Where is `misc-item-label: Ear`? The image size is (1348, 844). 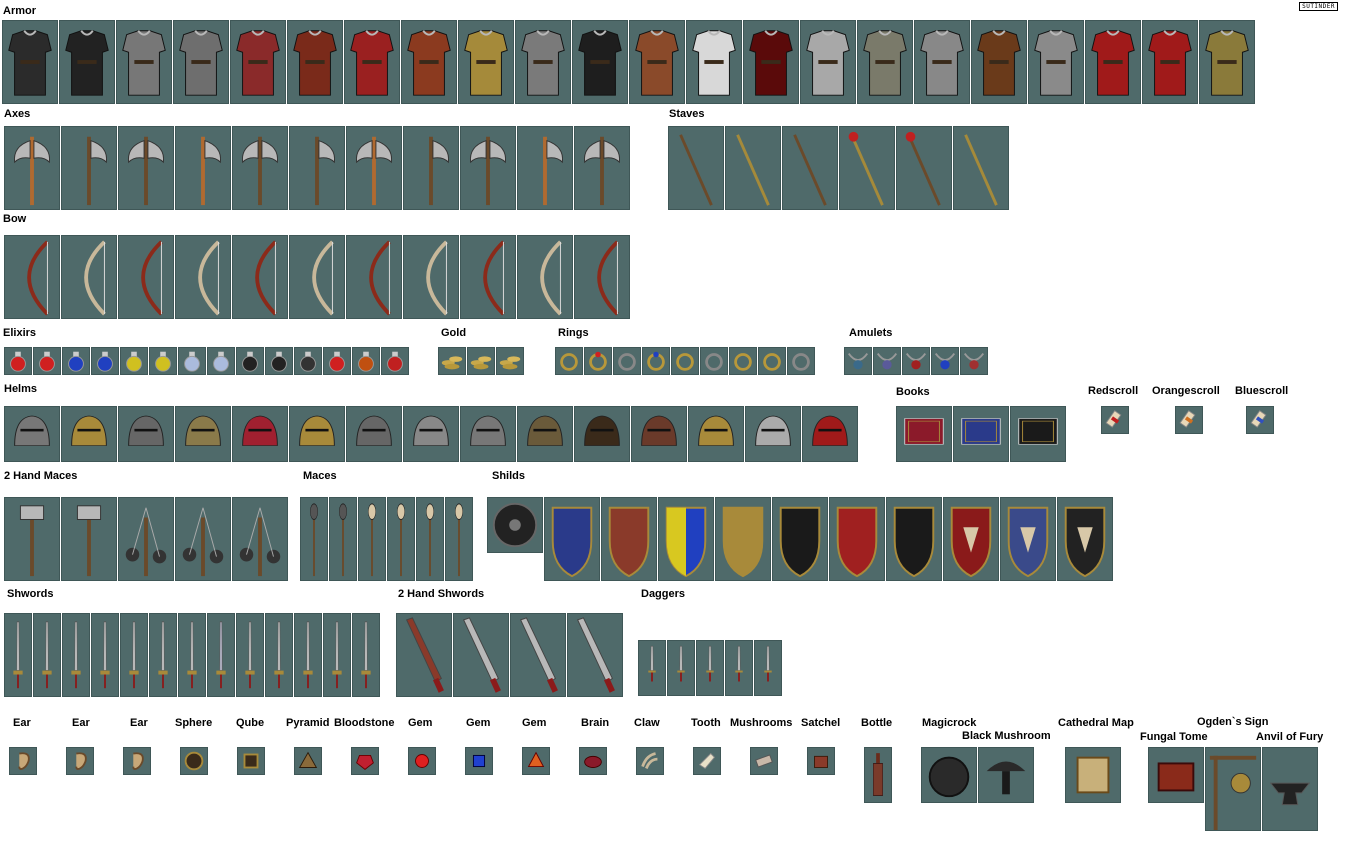 misc-item-label: Ear is located at coordinates (139, 723).